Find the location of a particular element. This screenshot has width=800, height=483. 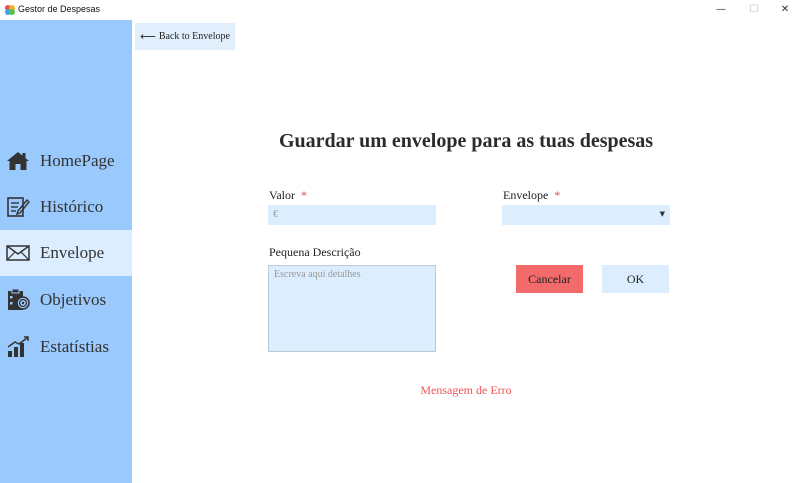

home-icon is located at coordinates (18, 161).